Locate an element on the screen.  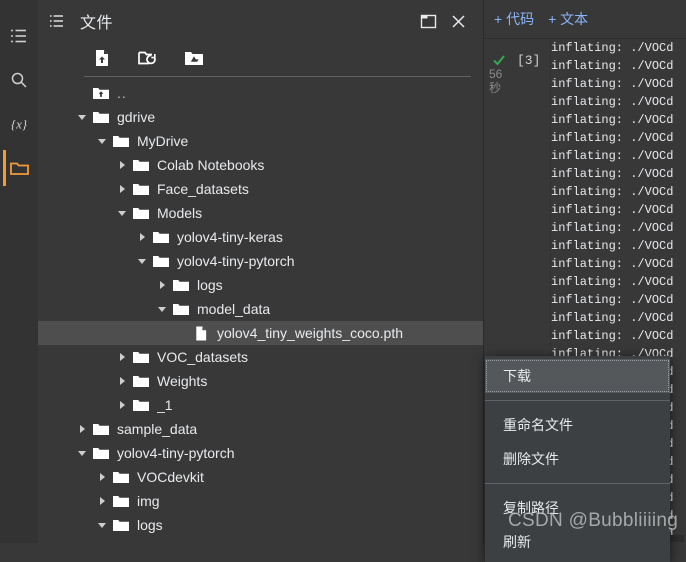
sidebar-item-files is located at coordinates (19, 168).